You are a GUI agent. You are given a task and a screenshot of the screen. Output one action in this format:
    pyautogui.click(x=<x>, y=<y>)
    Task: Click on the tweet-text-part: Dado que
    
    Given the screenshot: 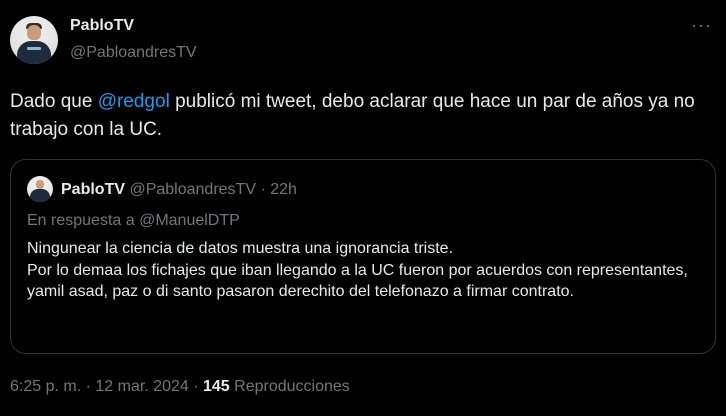 What is the action you would take?
    pyautogui.click(x=54, y=101)
    